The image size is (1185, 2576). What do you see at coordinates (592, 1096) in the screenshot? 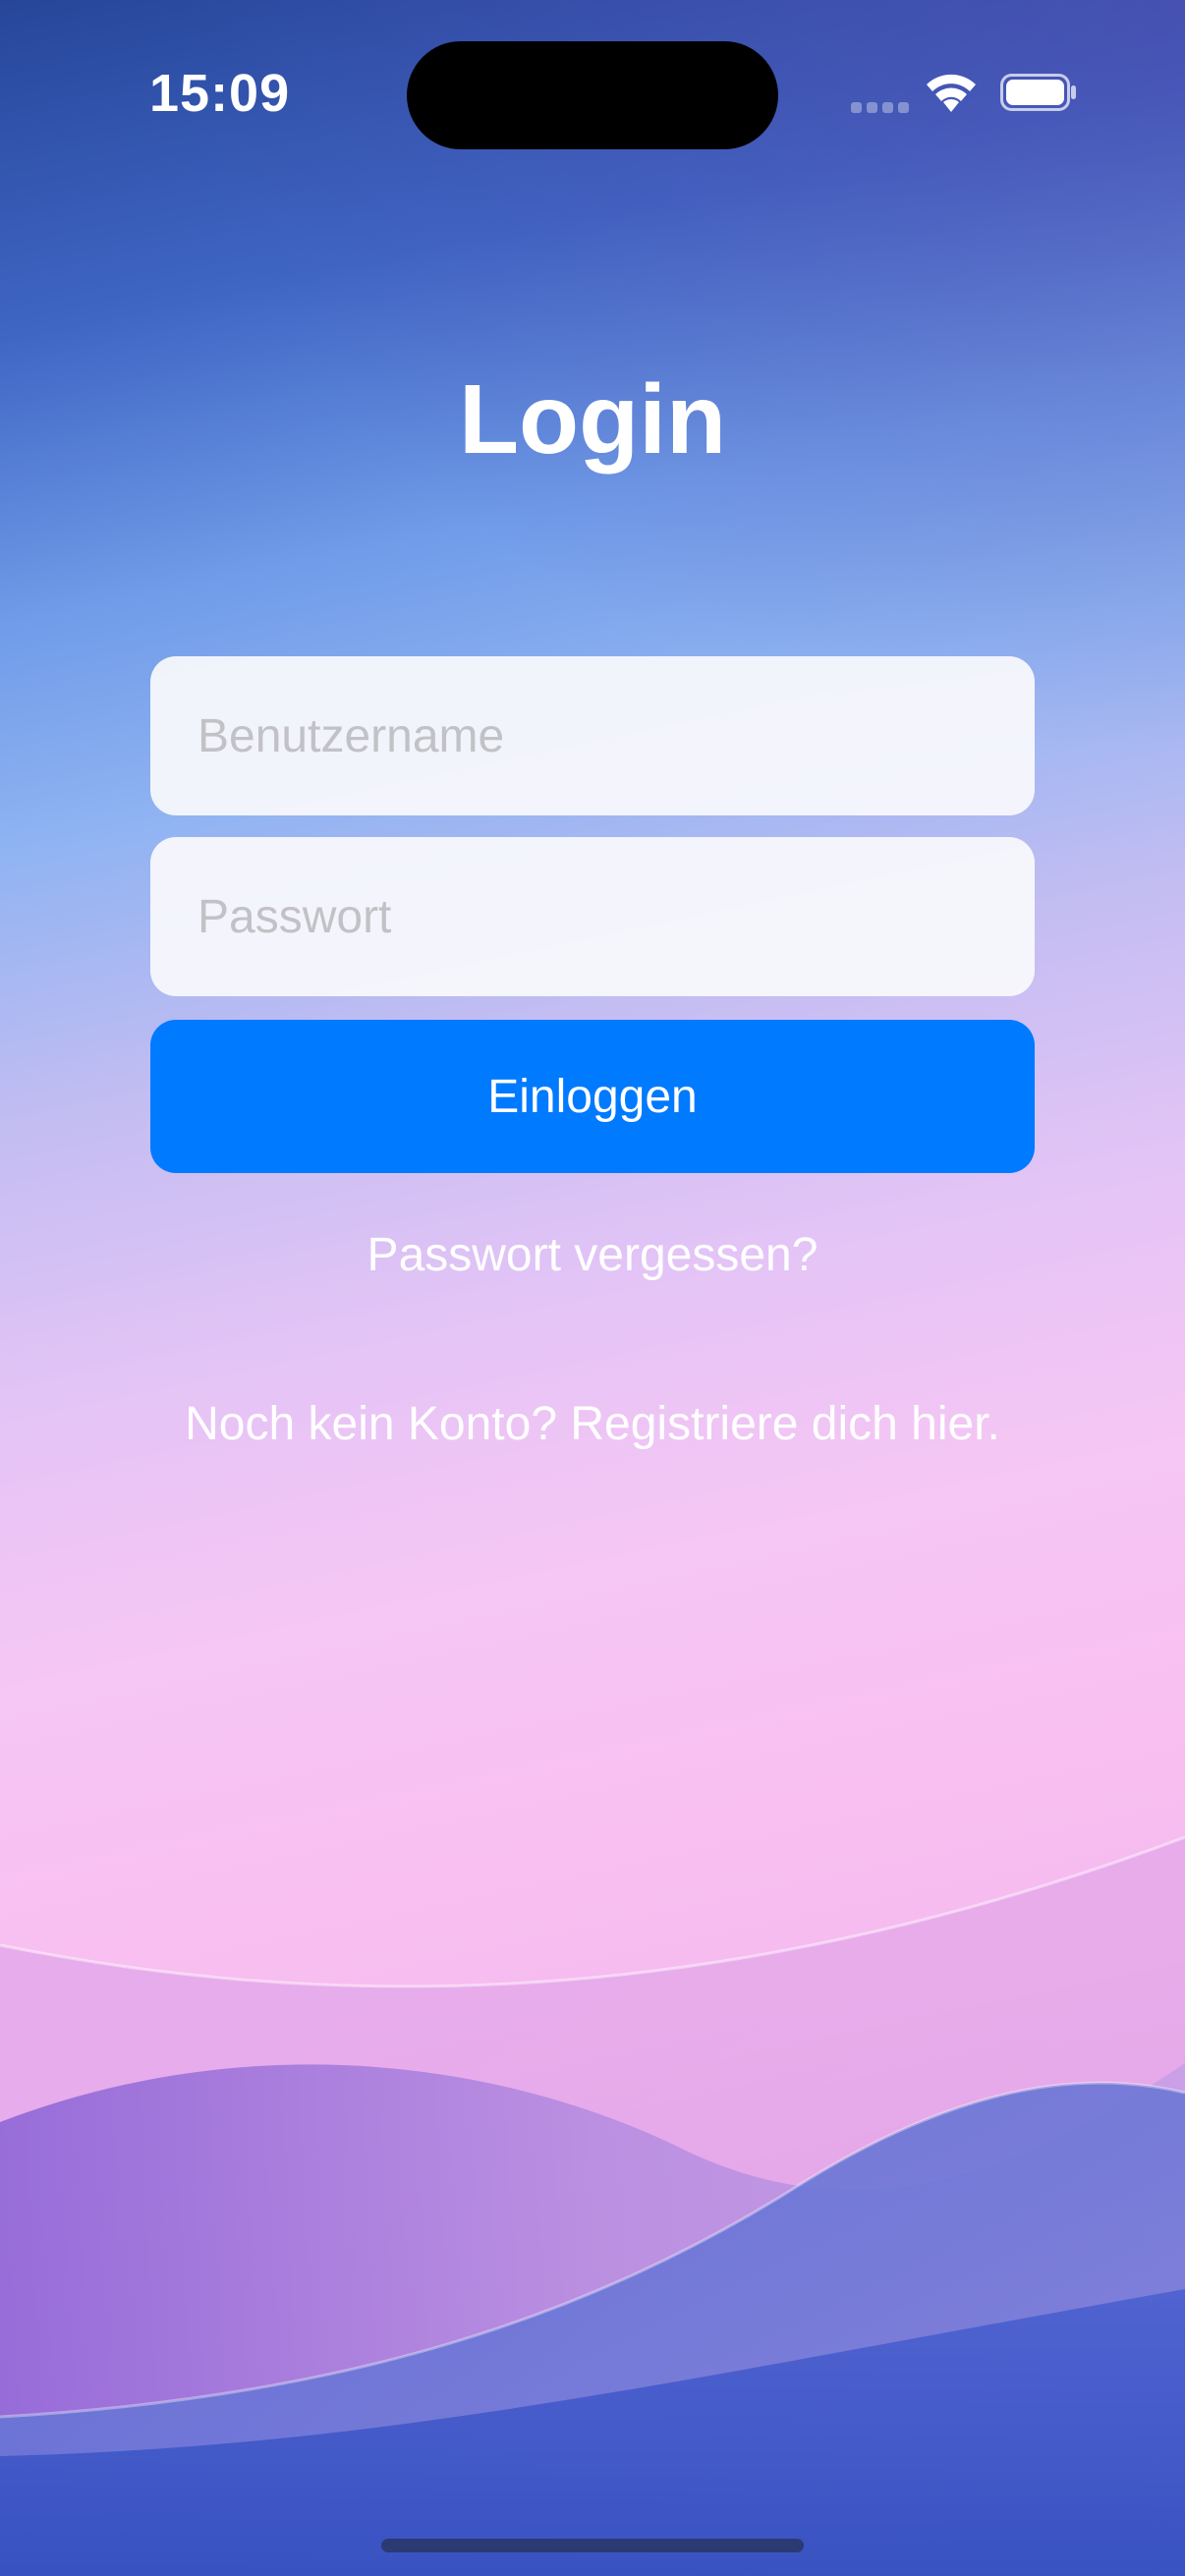
I see `login-button: Einloggen` at bounding box center [592, 1096].